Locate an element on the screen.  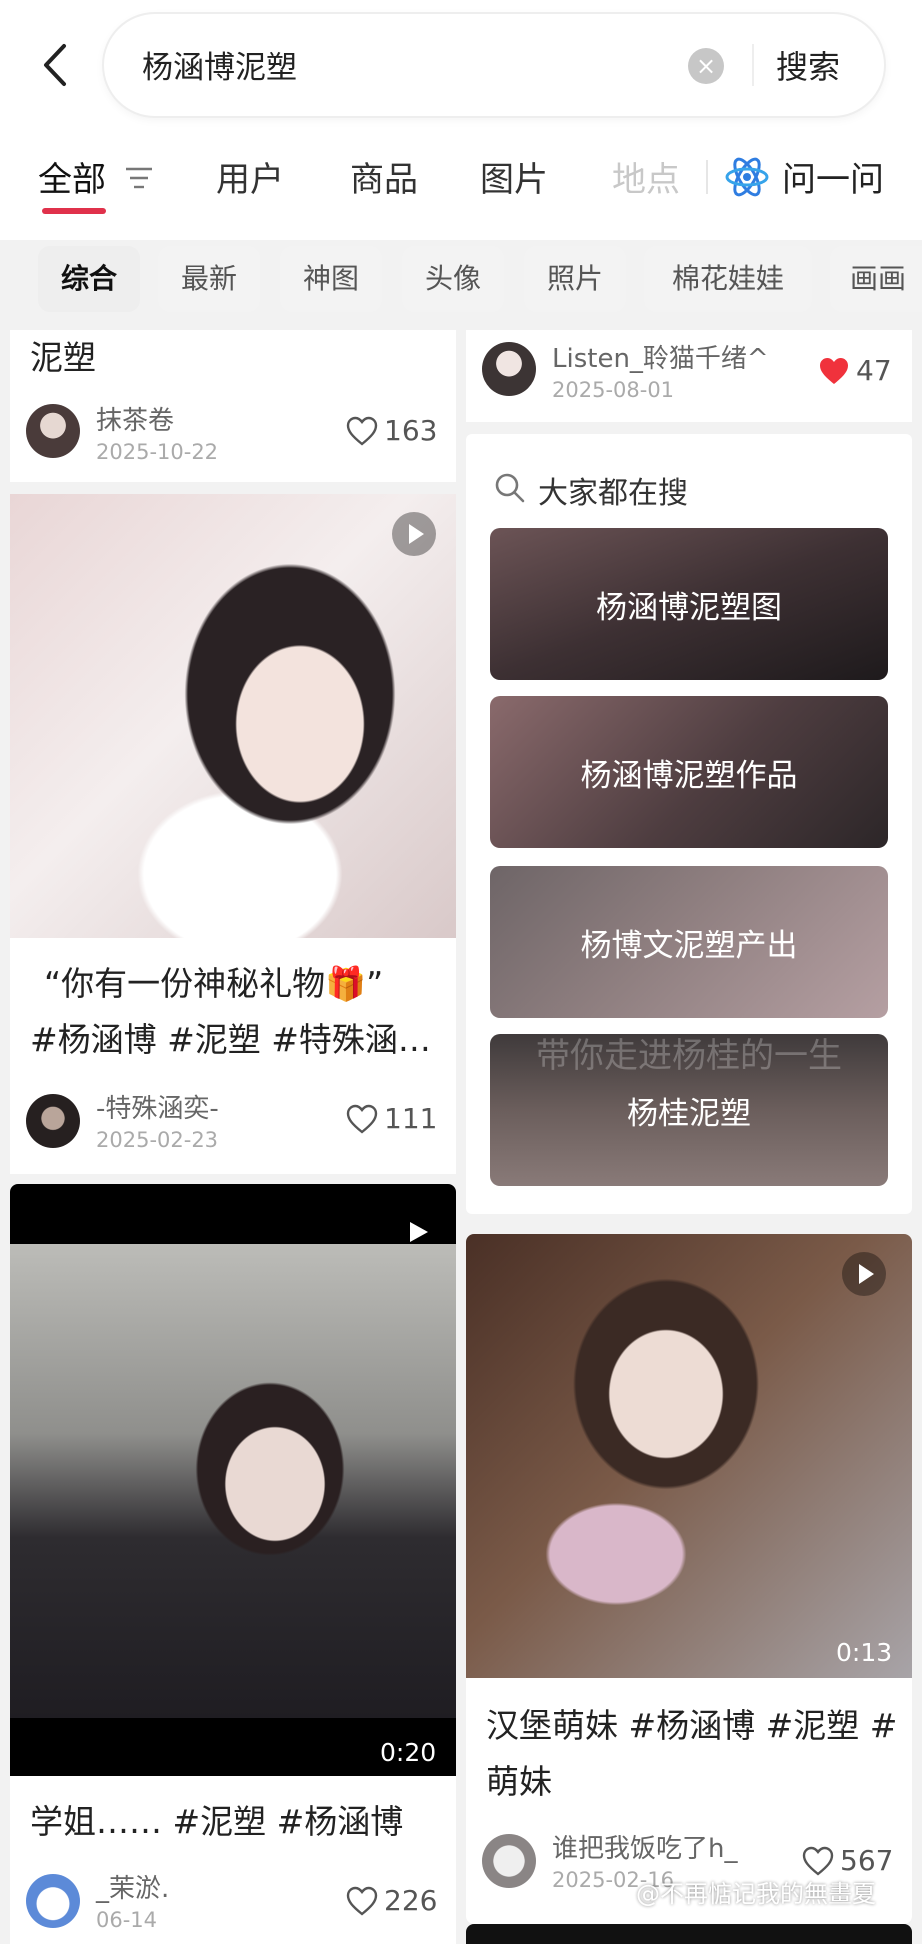
tab-images: 图片 is located at coordinates (514, 176).